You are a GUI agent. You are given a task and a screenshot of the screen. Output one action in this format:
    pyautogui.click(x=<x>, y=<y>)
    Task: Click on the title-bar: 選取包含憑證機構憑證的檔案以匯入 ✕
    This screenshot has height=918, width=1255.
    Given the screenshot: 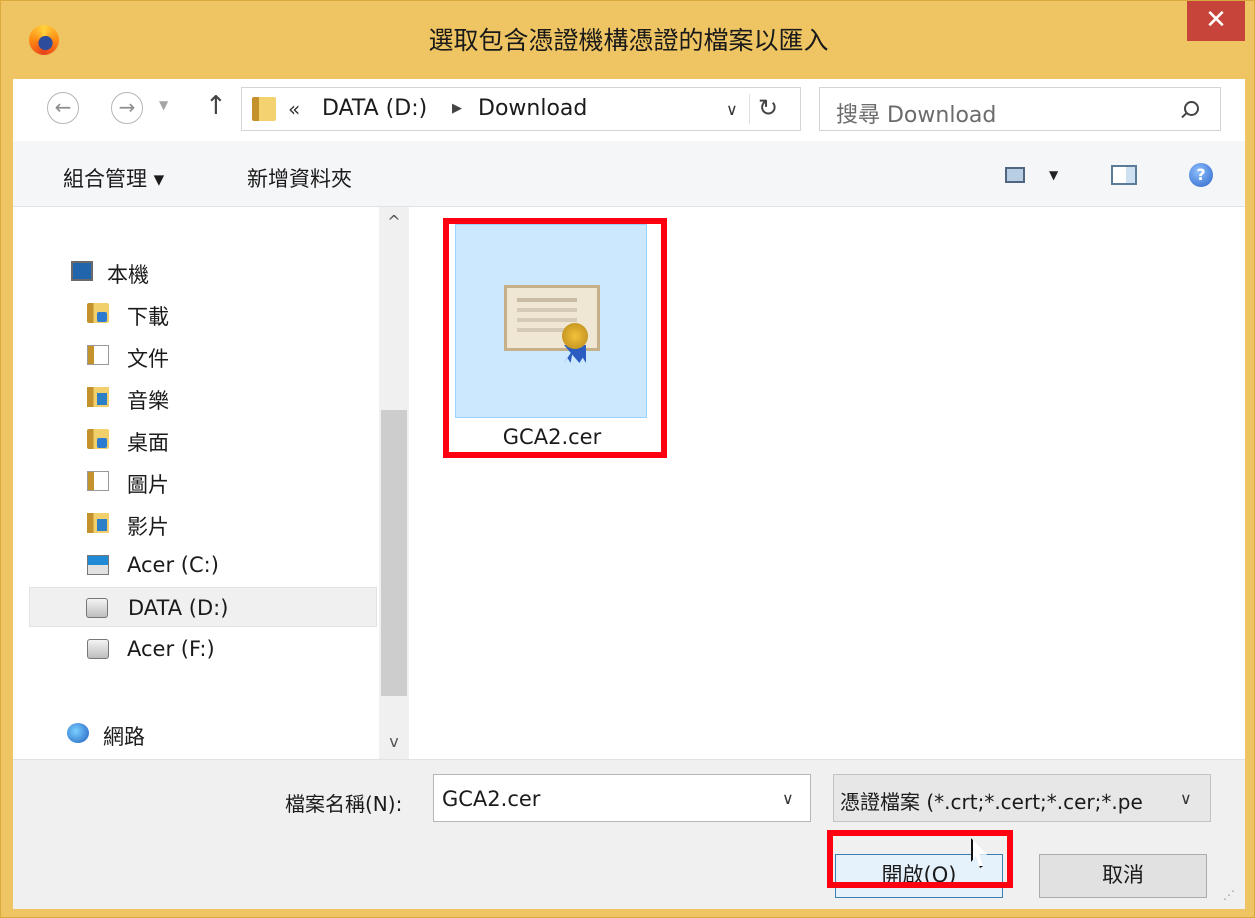 What is the action you would take?
    pyautogui.click(x=628, y=40)
    